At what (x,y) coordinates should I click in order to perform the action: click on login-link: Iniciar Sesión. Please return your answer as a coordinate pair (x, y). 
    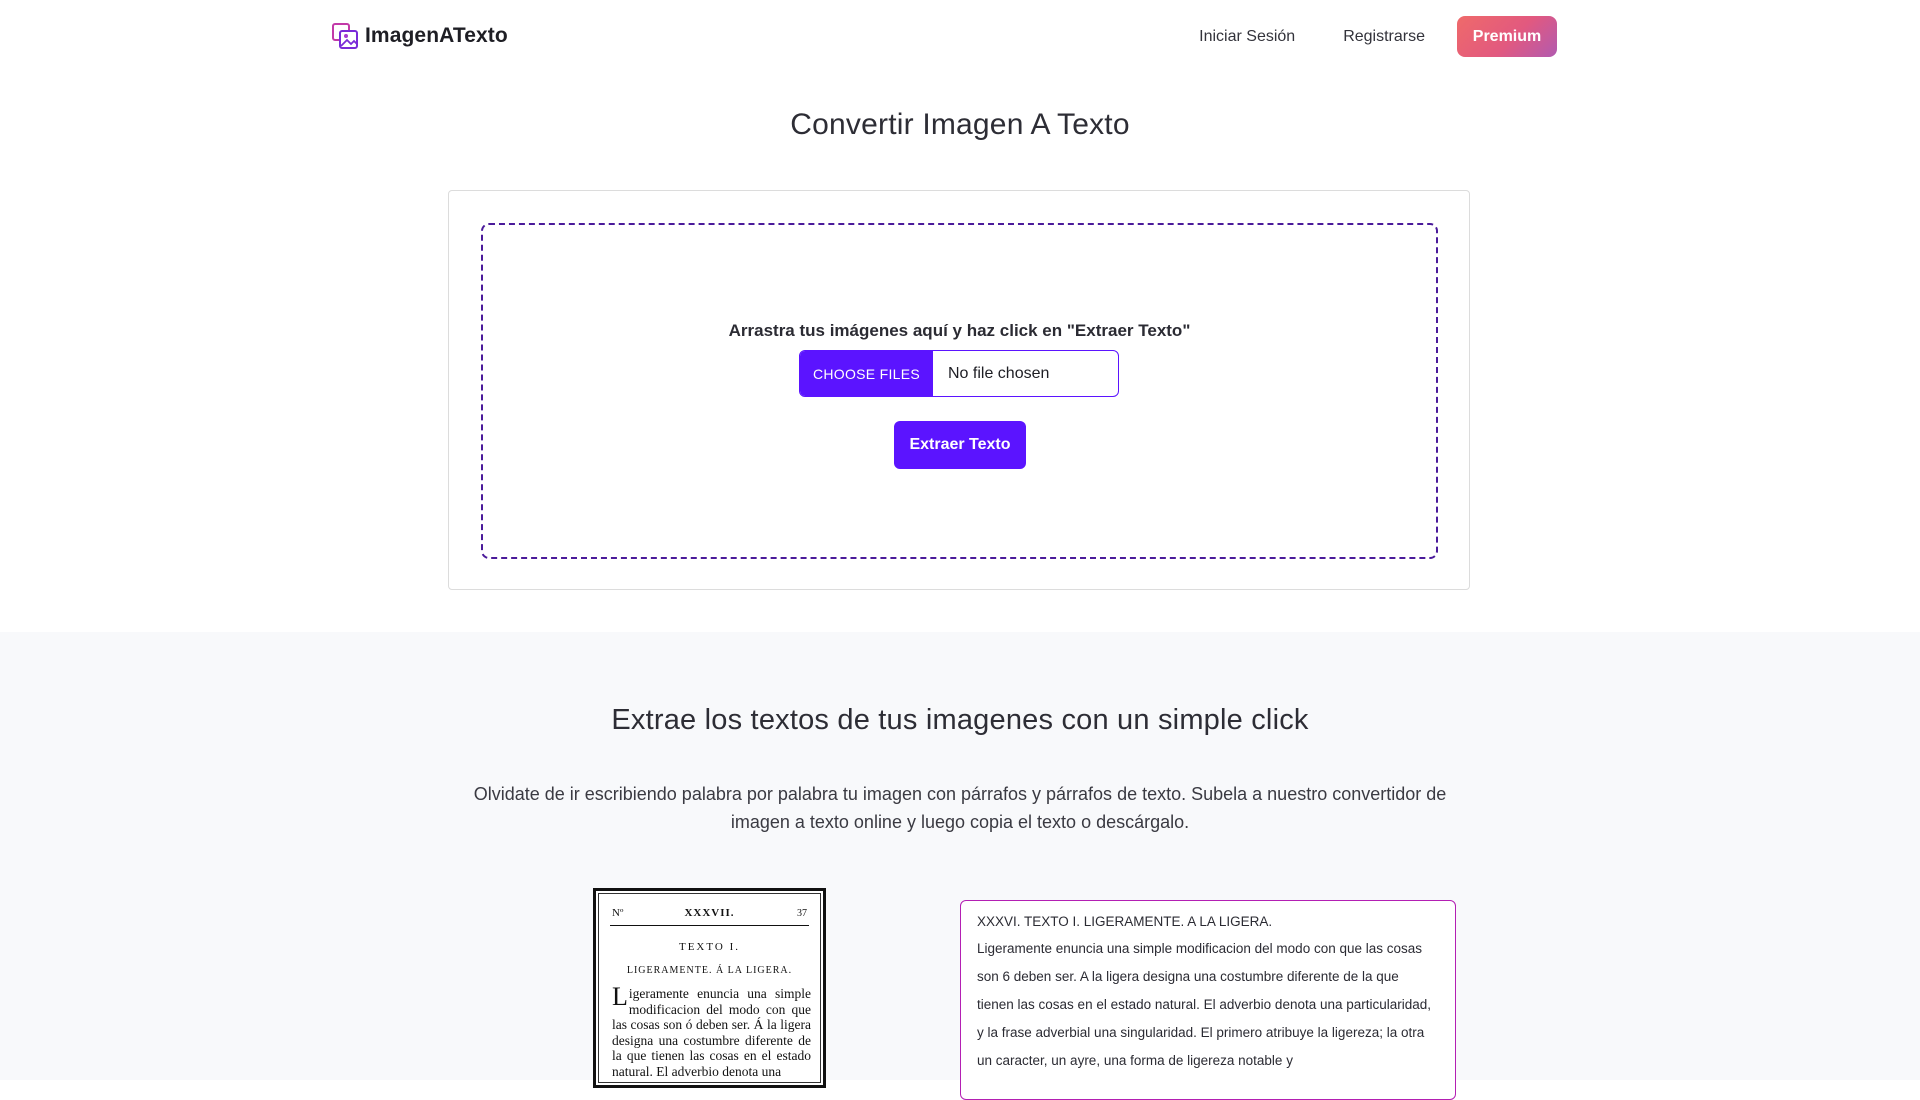
    Looking at the image, I should click on (1247, 37).